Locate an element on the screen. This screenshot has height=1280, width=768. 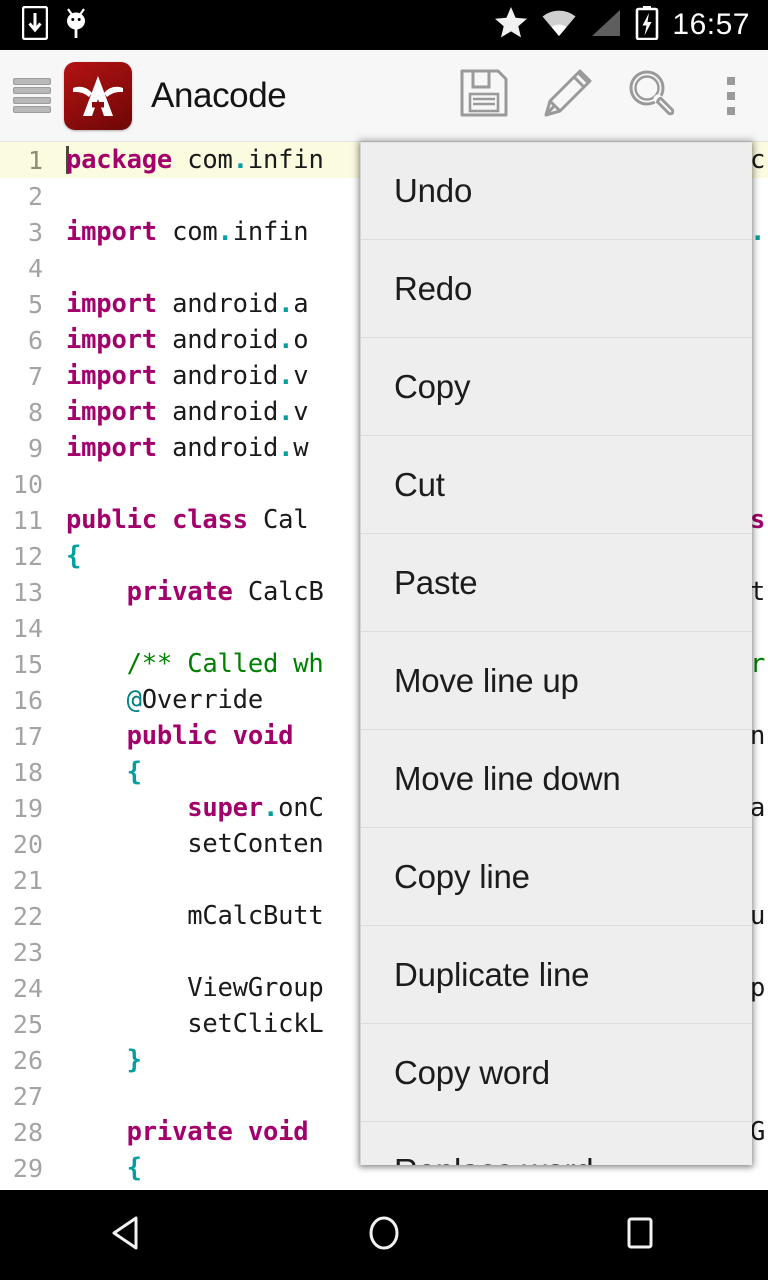
home-circle-icon is located at coordinates (384, 1235).